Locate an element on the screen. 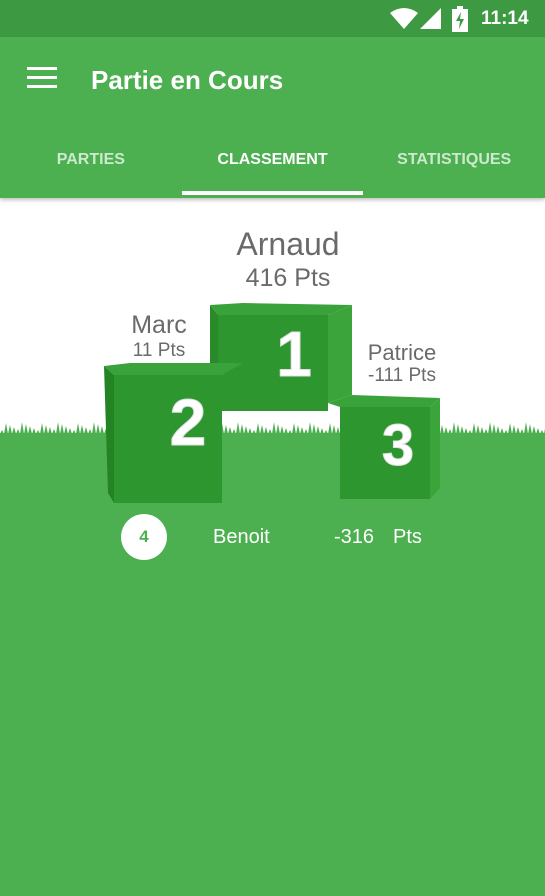  first-place-name: Arnaud is located at coordinates (288, 244).